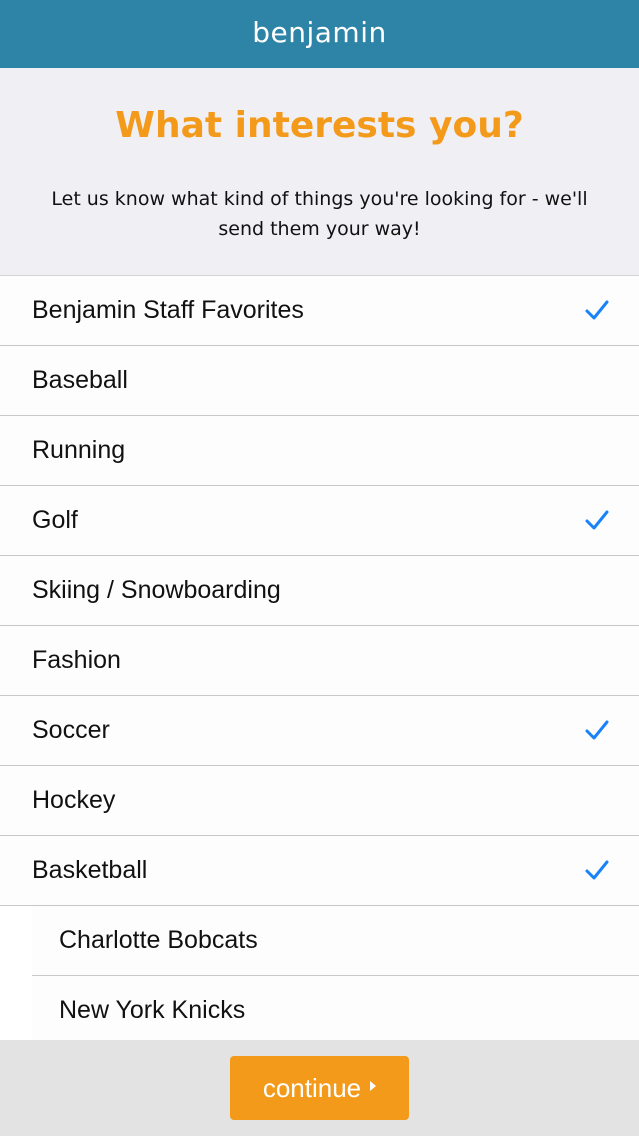 The width and height of the screenshot is (639, 1136). What do you see at coordinates (319, 451) in the screenshot?
I see `interest-row: Running` at bounding box center [319, 451].